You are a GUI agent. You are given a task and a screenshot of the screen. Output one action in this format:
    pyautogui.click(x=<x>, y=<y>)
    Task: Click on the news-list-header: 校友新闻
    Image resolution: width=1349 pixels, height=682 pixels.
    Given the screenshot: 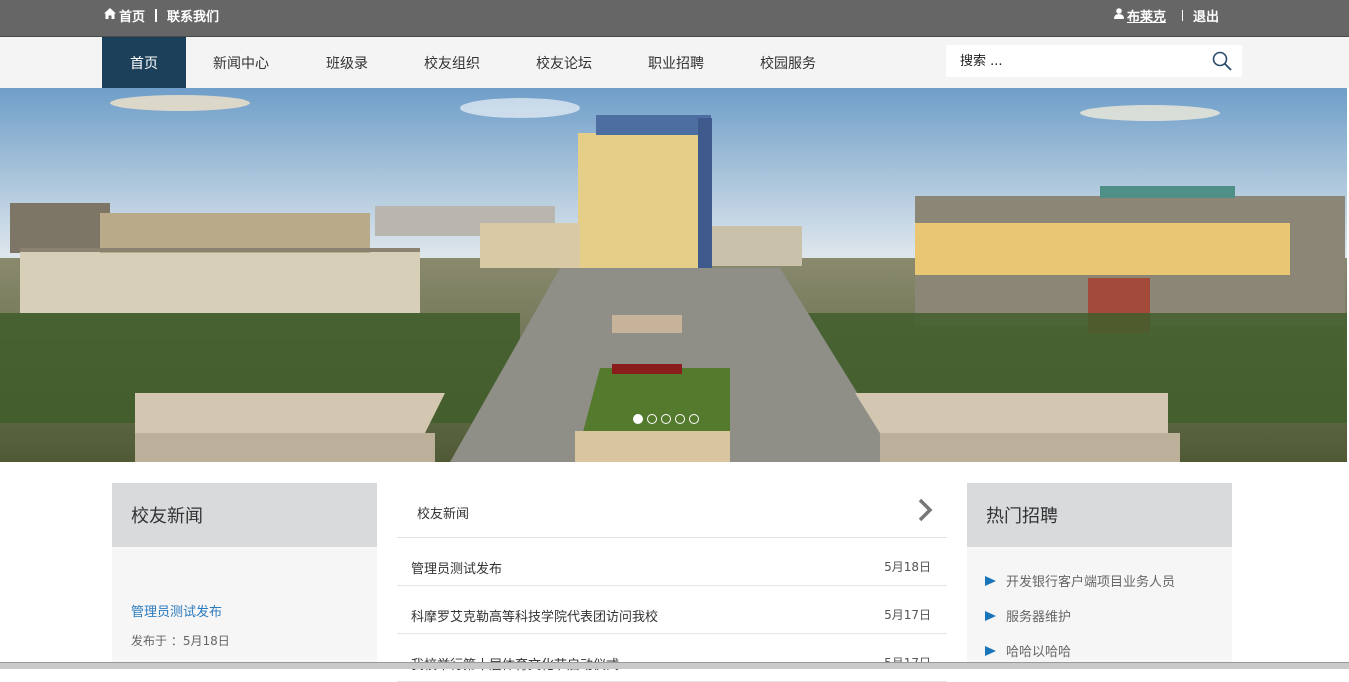 What is the action you would take?
    pyautogui.click(x=672, y=510)
    